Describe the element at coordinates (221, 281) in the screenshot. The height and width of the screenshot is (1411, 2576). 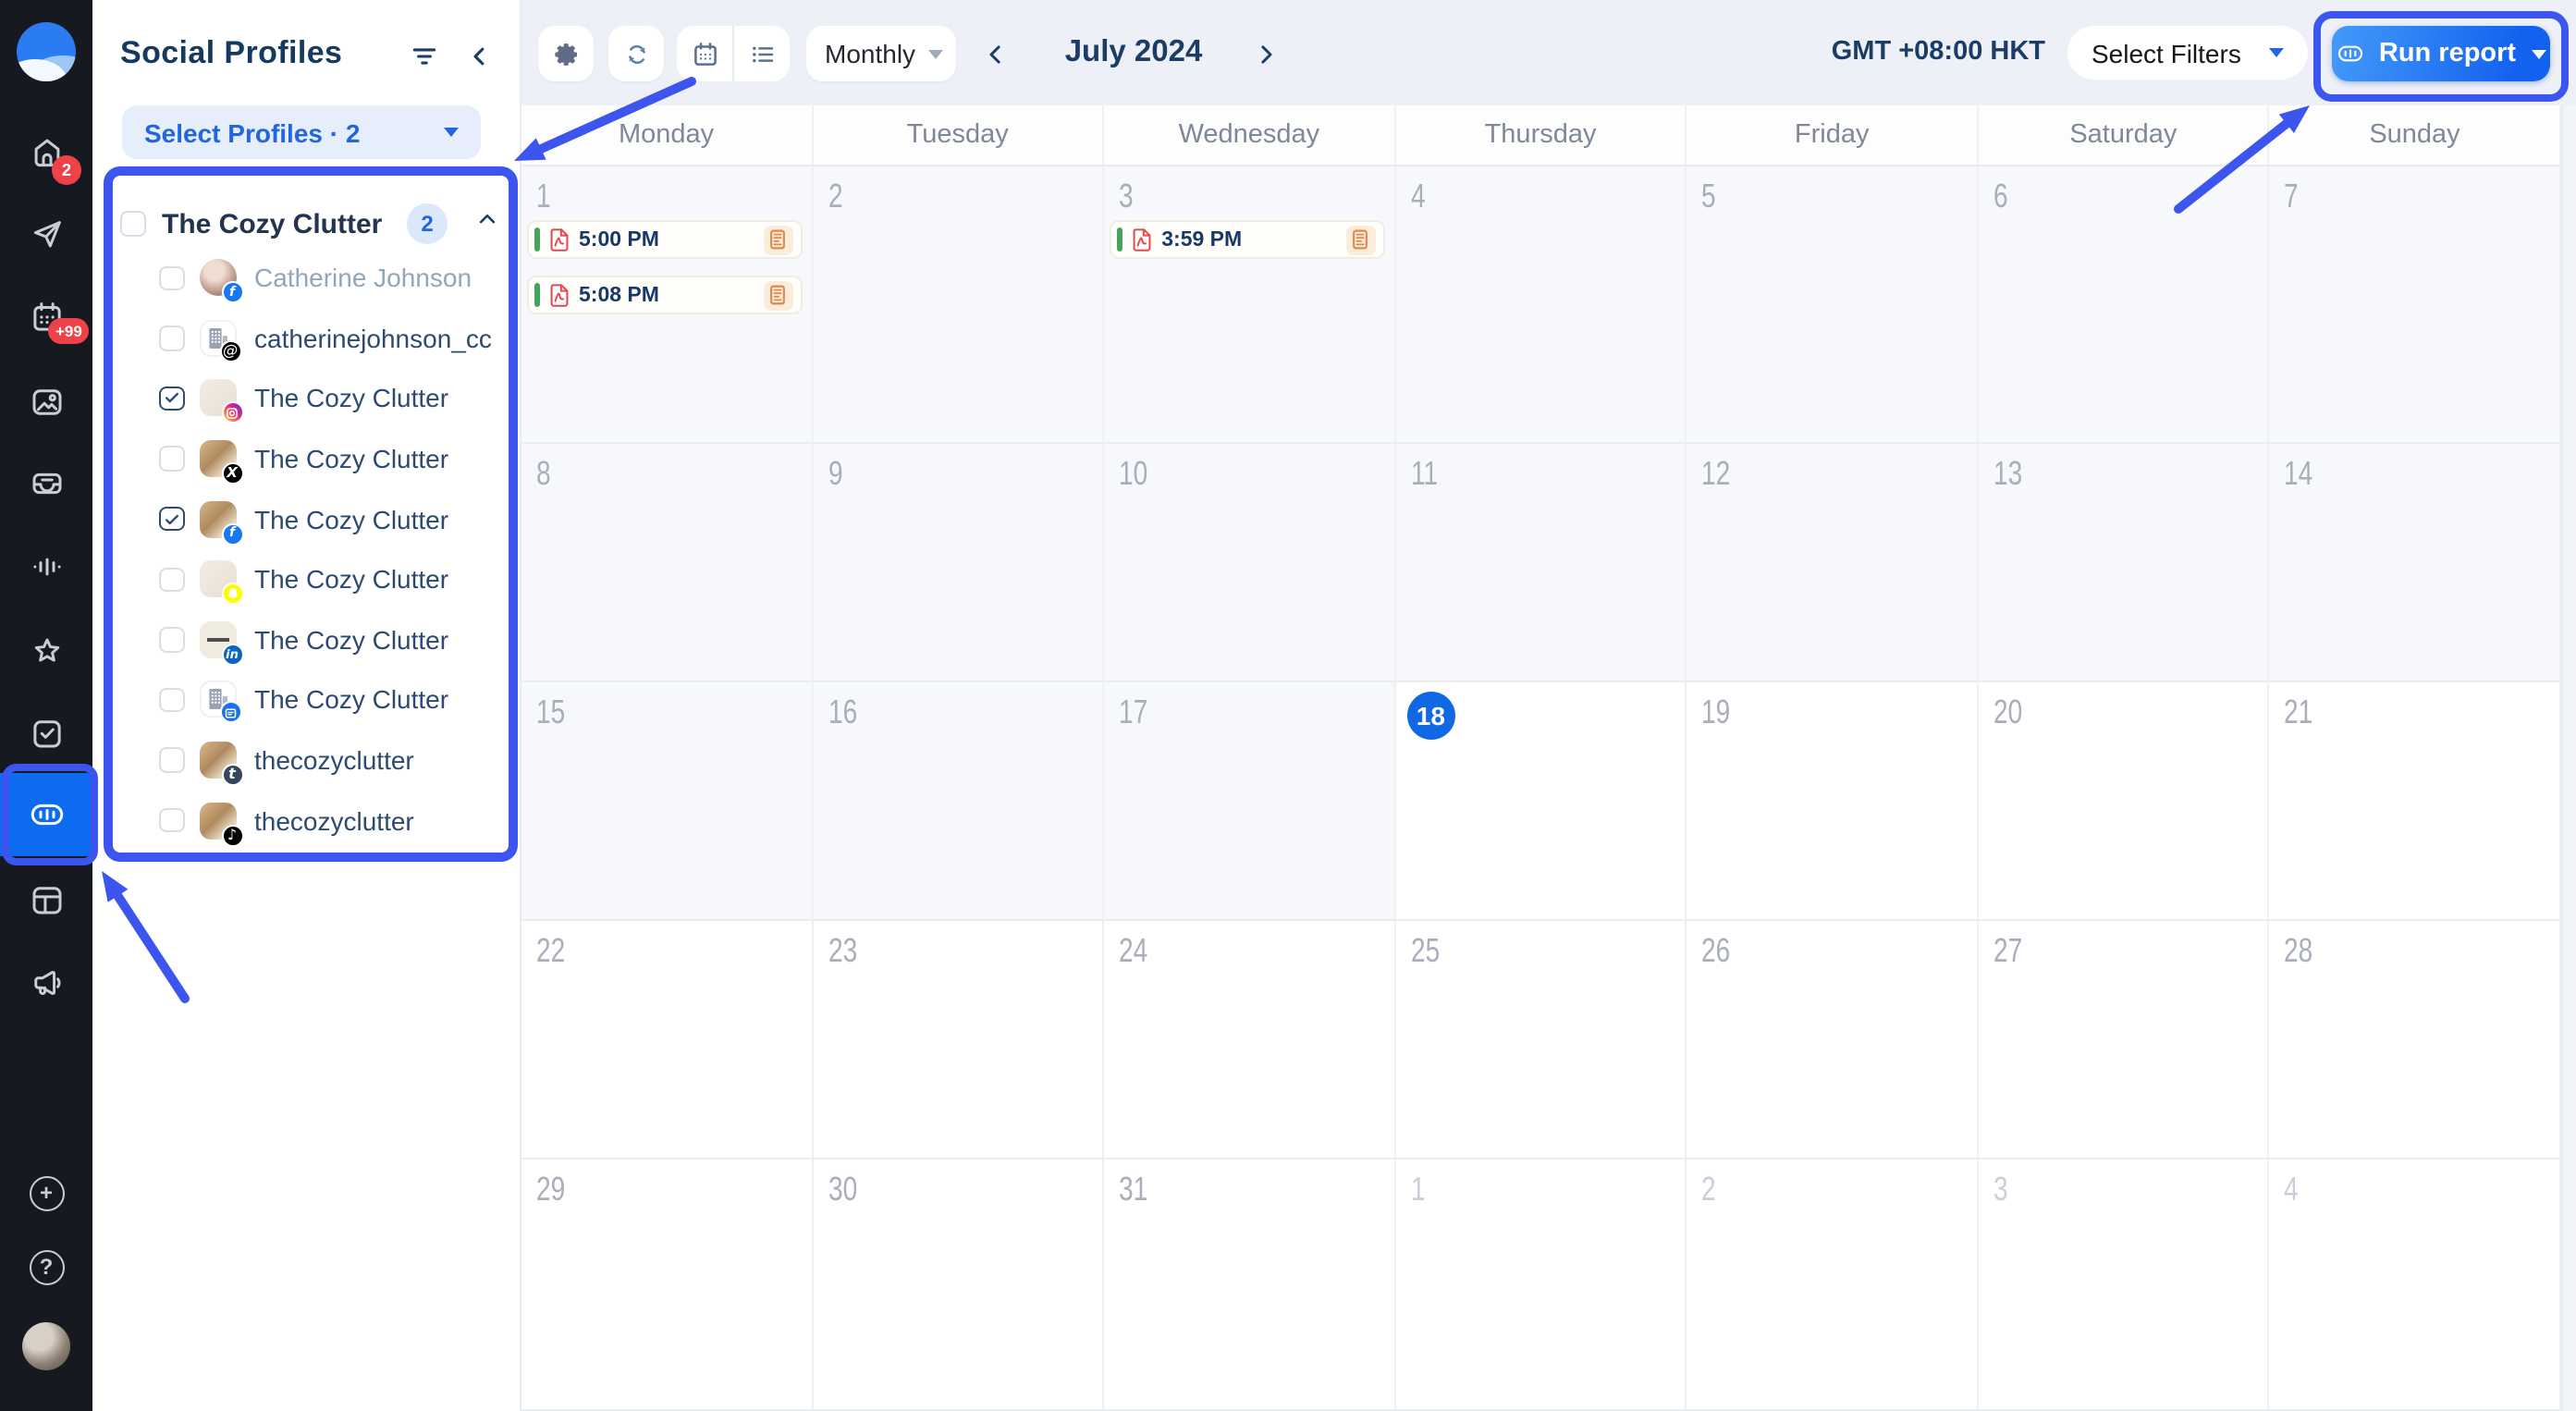
I see `profile-avatar: f` at that location.